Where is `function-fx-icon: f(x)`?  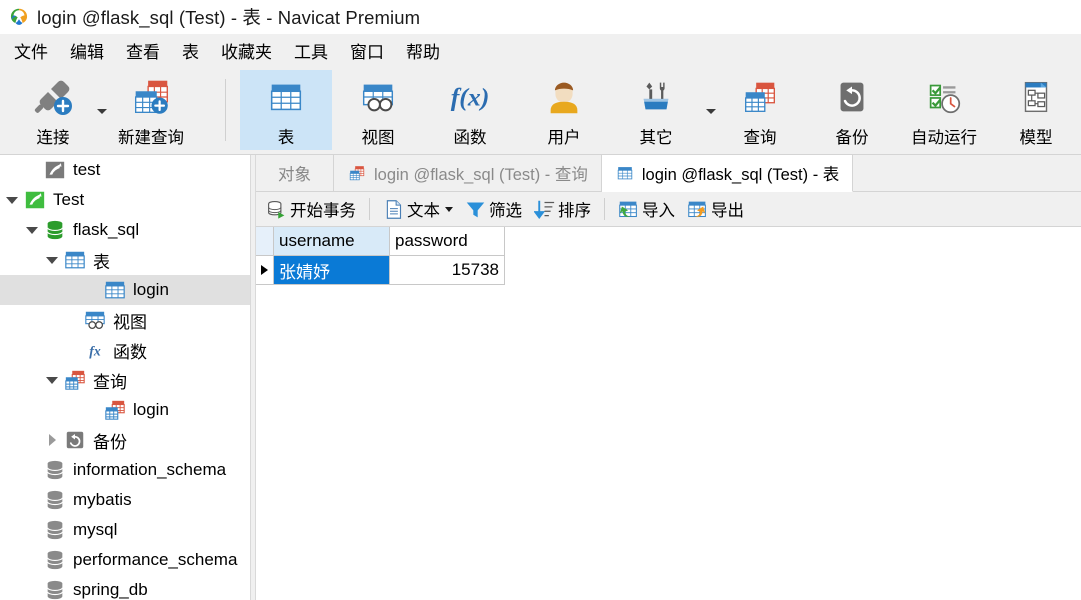
function-fx-icon: f(x) is located at coordinates (470, 97).